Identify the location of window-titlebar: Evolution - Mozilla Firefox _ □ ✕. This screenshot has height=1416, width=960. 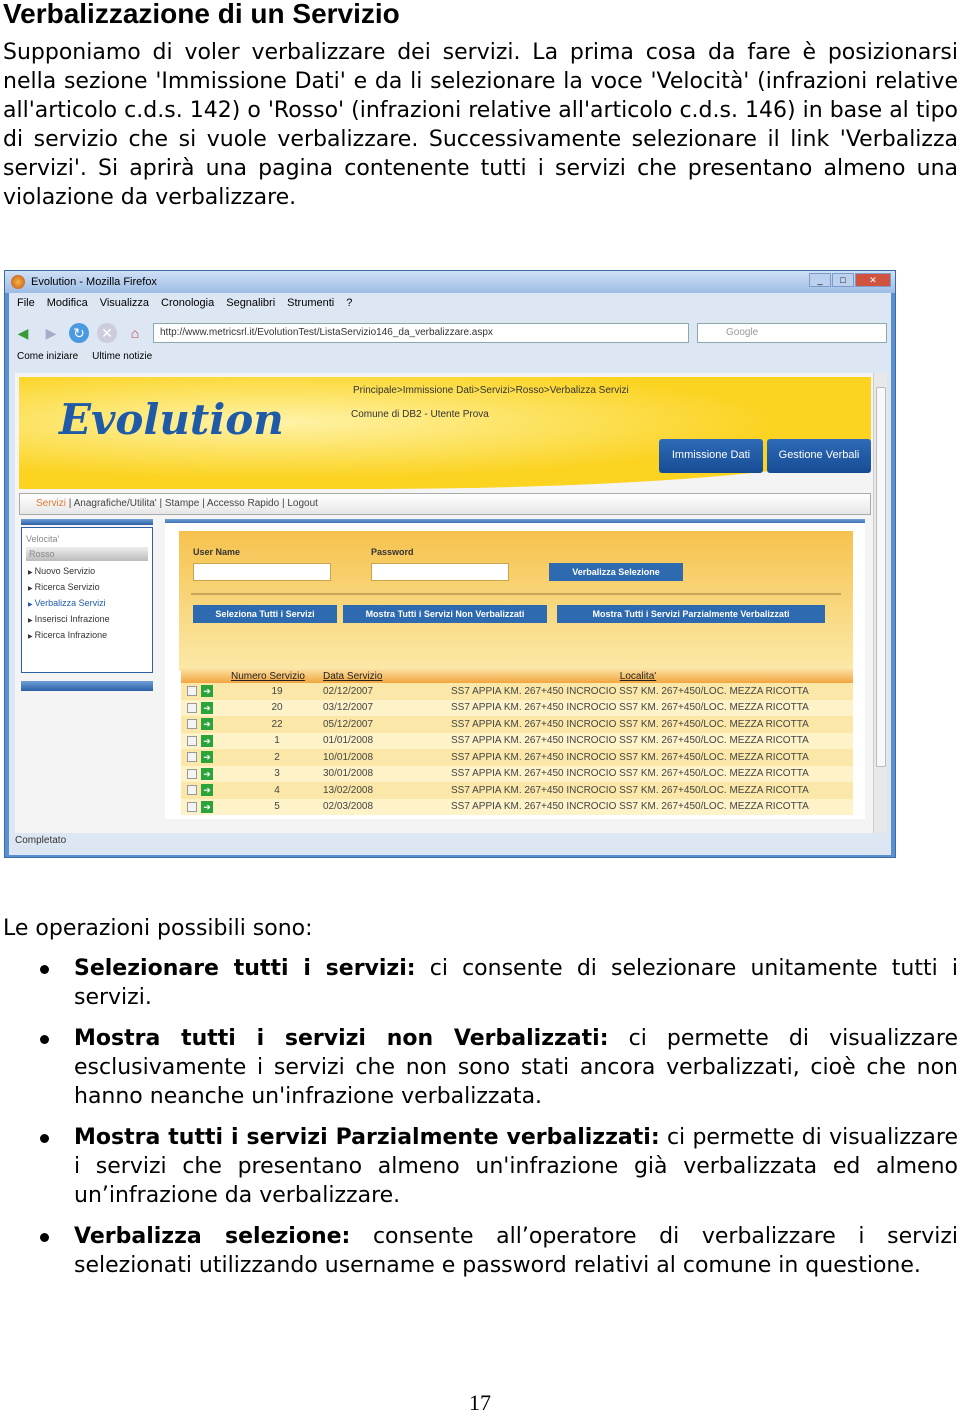
(450, 282).